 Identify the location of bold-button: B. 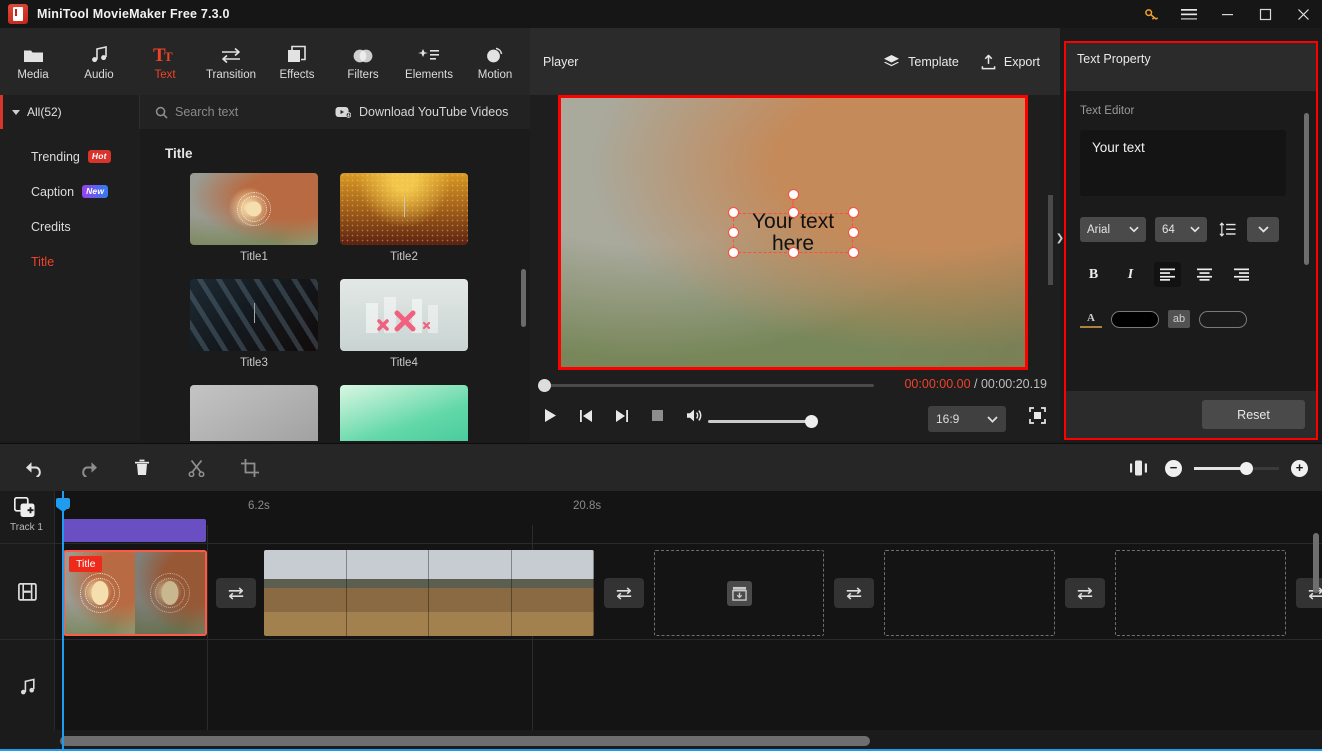
(1093, 274).